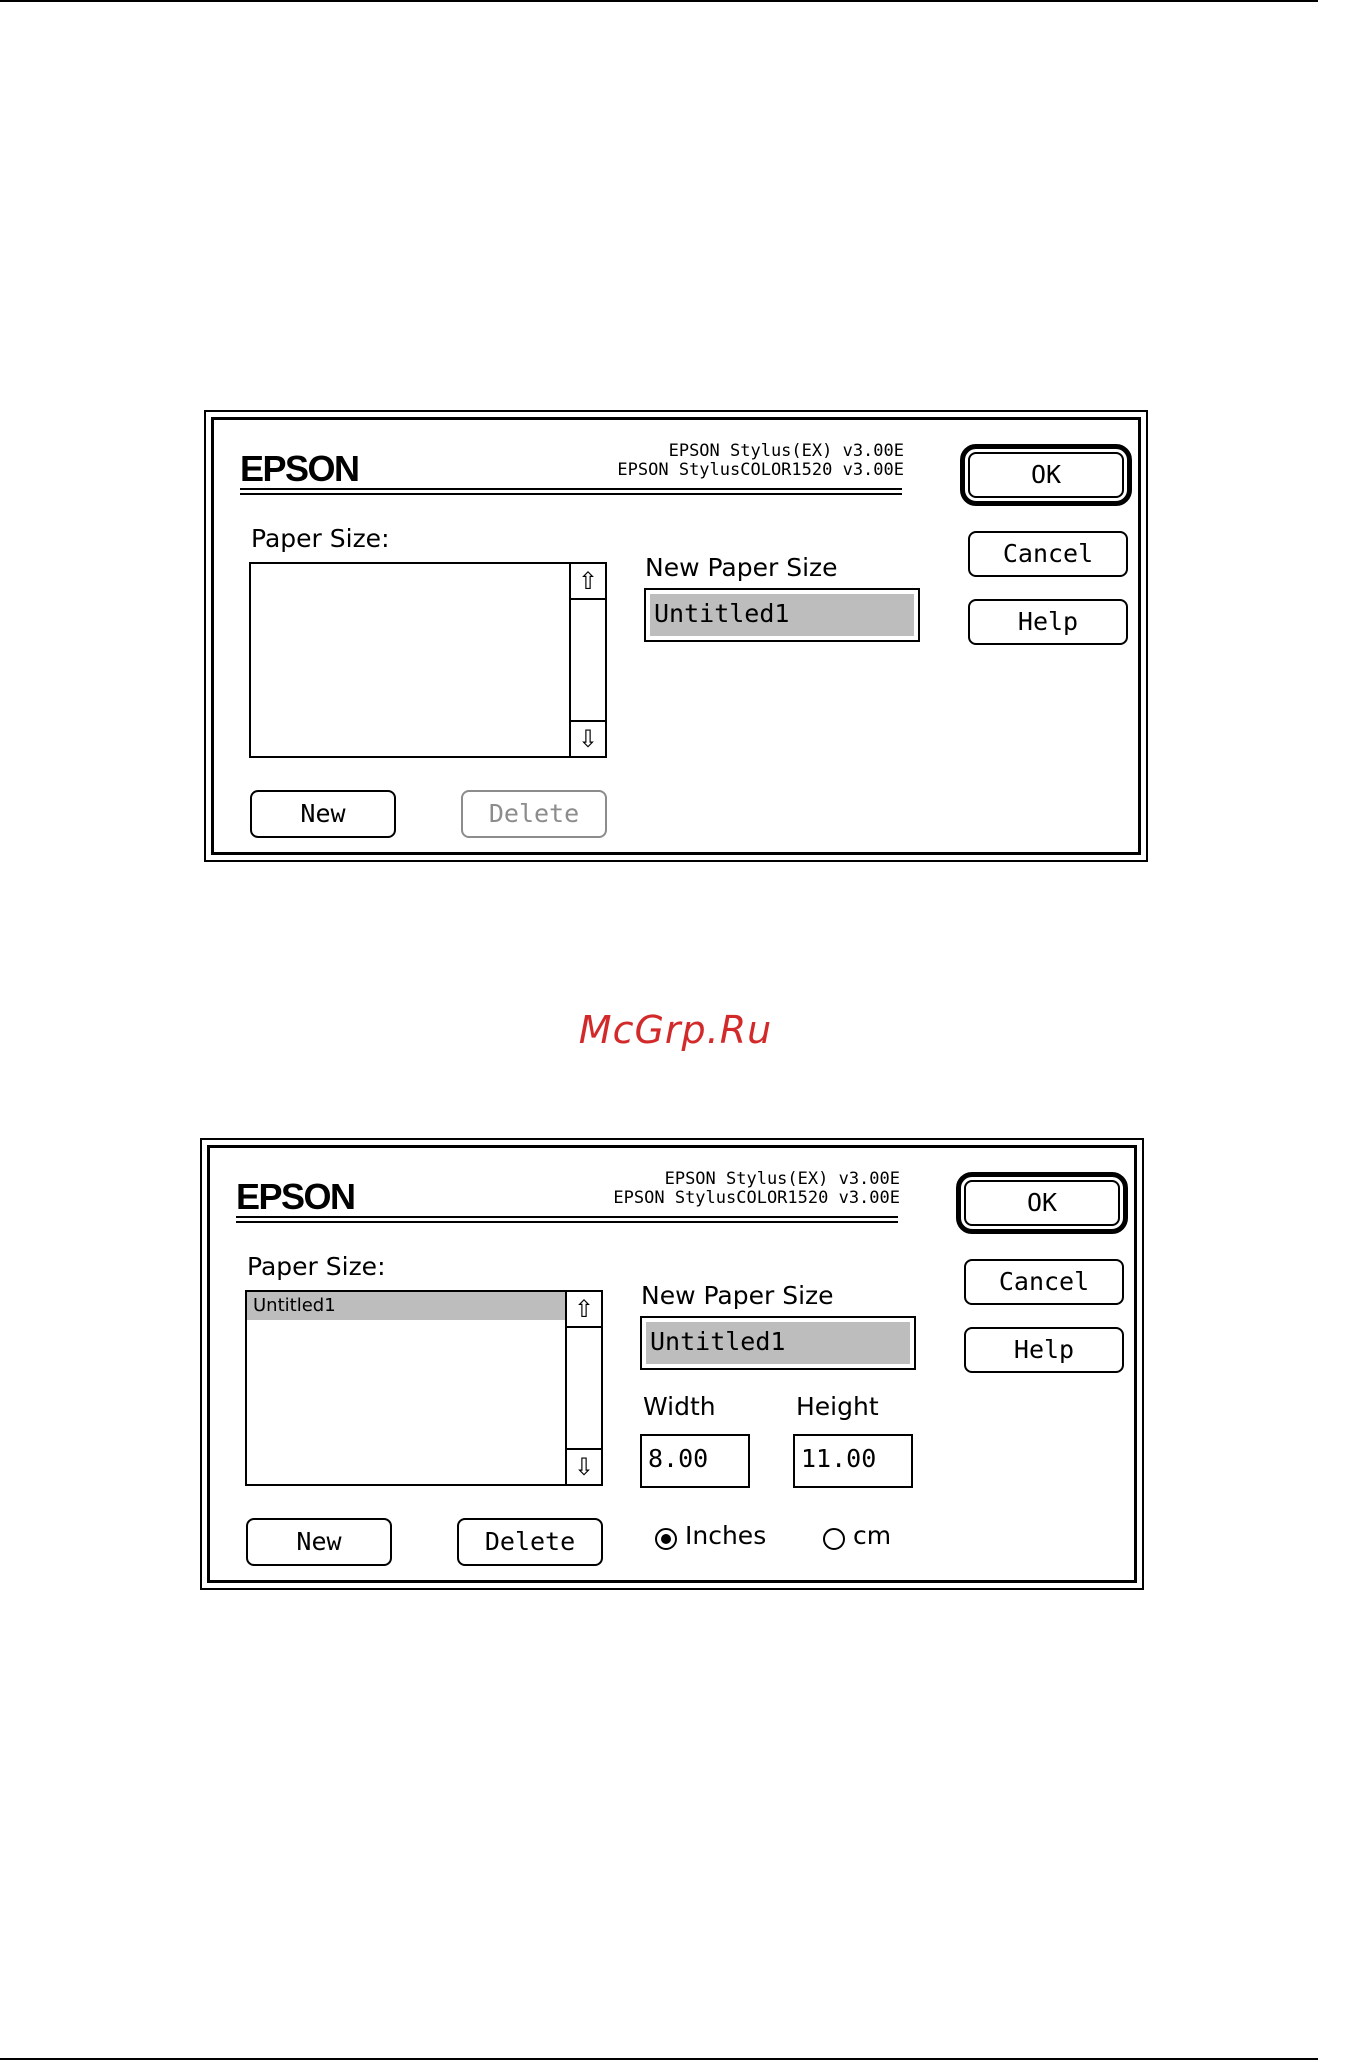  I want to click on page-bottom-rule, so click(659, 2059).